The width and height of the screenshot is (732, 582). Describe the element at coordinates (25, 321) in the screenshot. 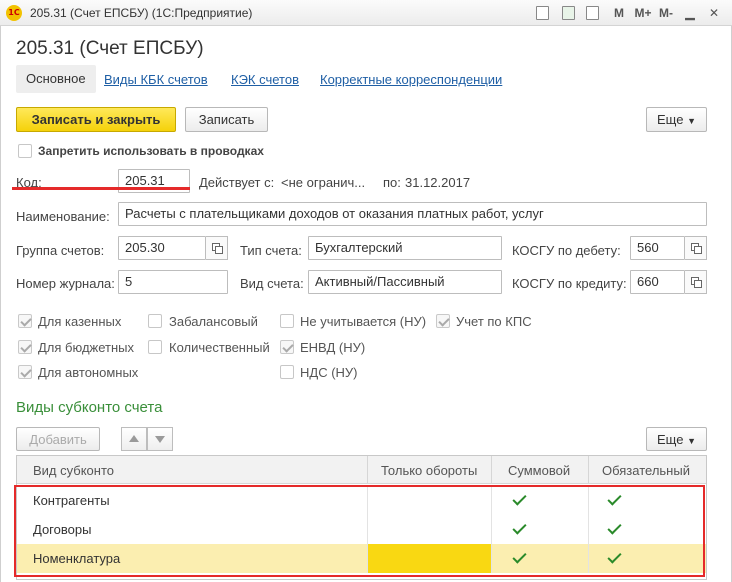

I see `state-checkbox` at that location.